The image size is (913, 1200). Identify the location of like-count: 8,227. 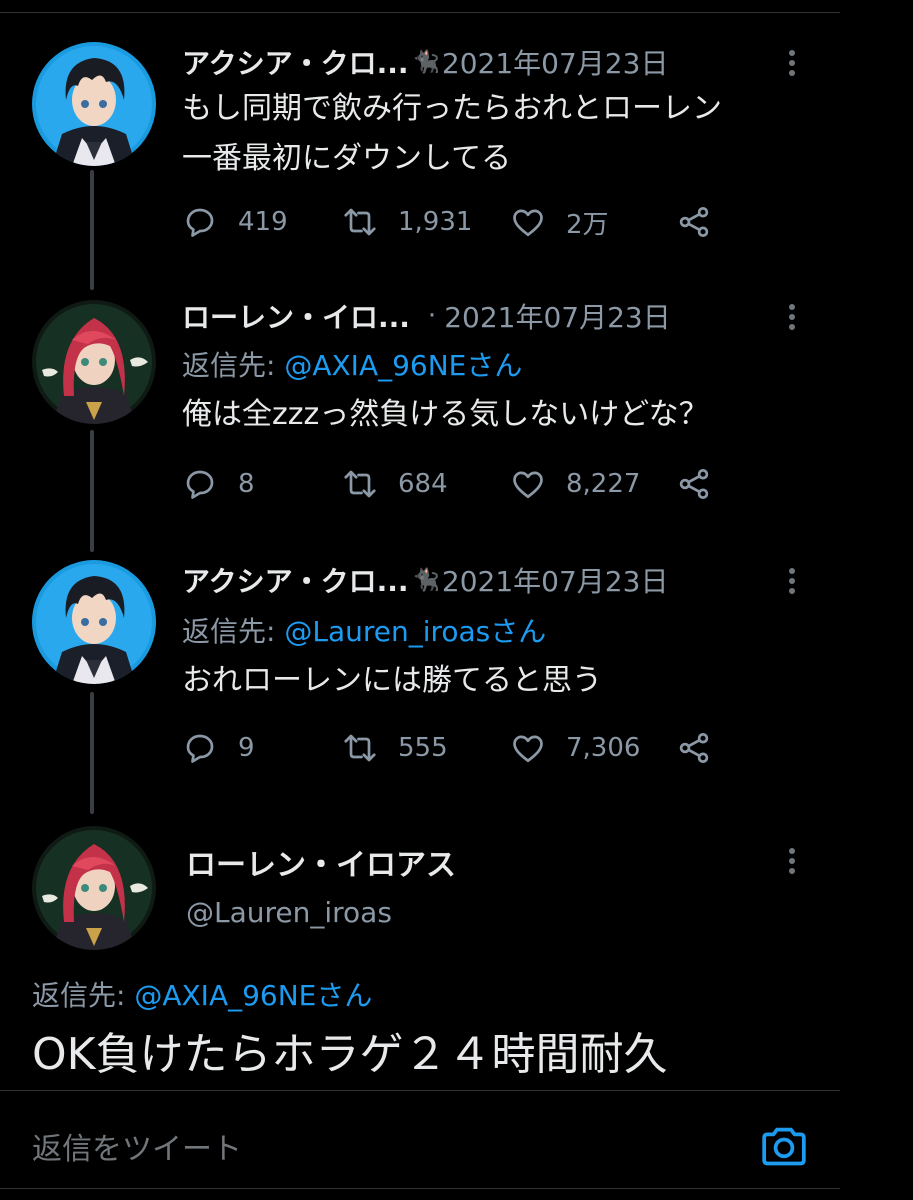
(603, 484).